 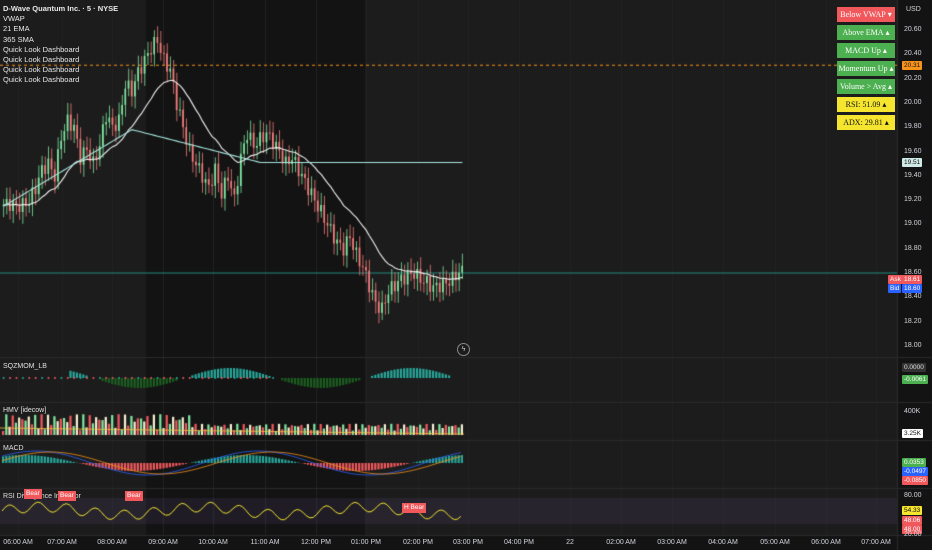 I want to click on legend-dashboard-1: Quick Look Dashboard, so click(x=60, y=50).